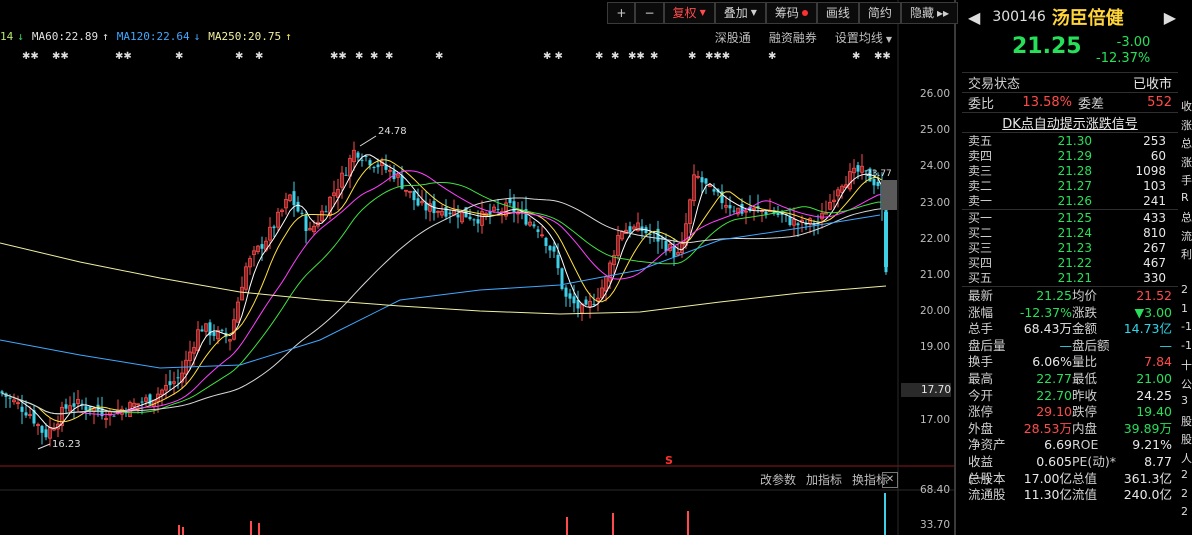 The image size is (1192, 535). What do you see at coordinates (1085, 295) in the screenshot?
I see `quote-label: 均价` at bounding box center [1085, 295].